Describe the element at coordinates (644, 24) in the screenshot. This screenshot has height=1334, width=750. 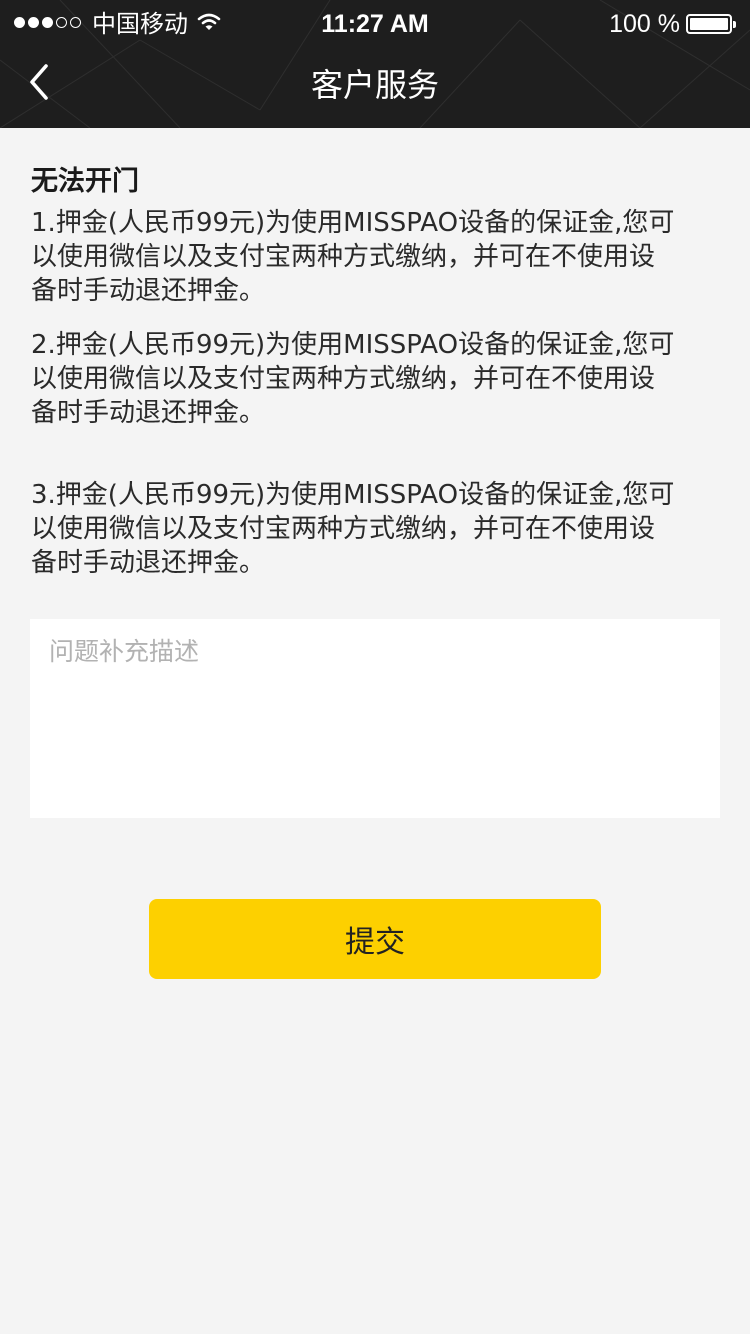
I see `battery-percentage: 100 %` at that location.